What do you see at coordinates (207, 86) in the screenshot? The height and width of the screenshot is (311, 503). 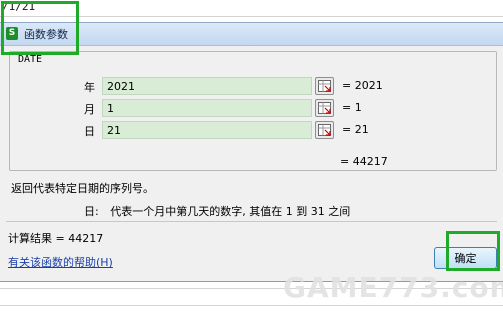 I see `arg-input-year` at bounding box center [207, 86].